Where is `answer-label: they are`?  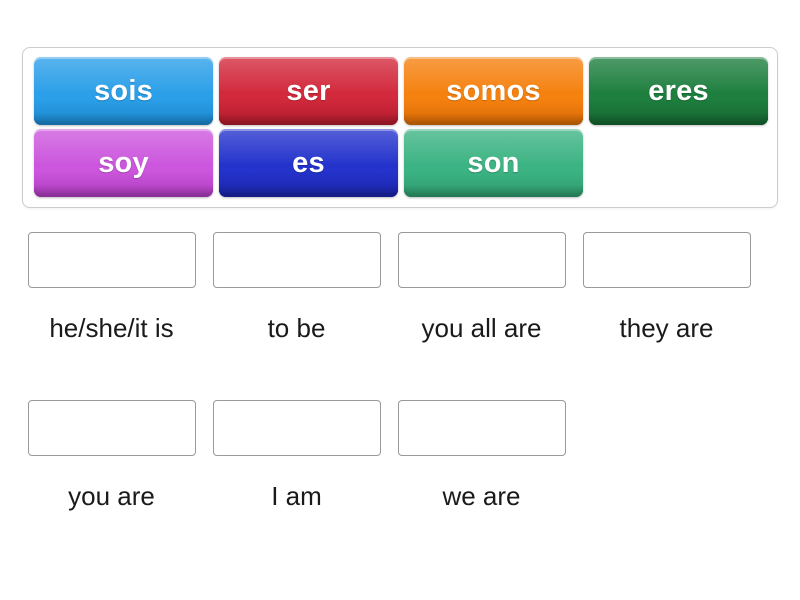 answer-label: they are is located at coordinates (666, 328).